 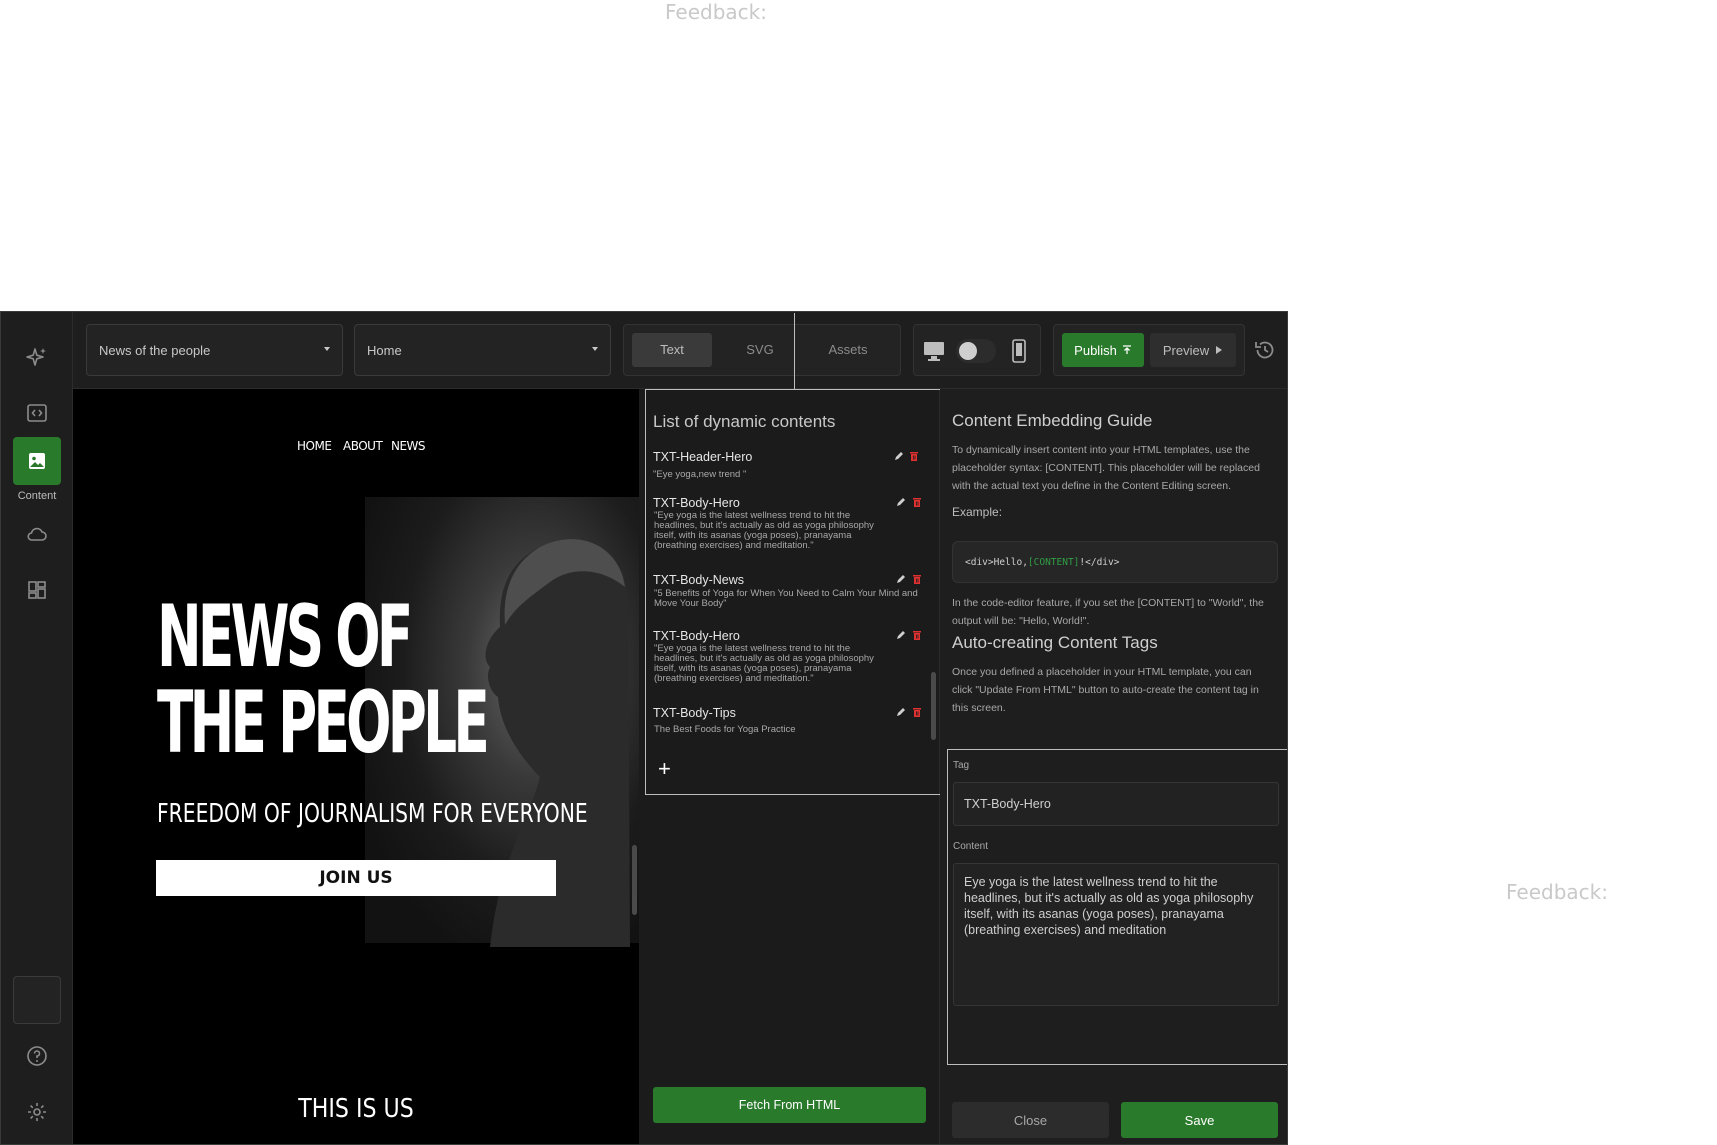 I want to click on nav-news-link: NEWS, so click(x=408, y=446).